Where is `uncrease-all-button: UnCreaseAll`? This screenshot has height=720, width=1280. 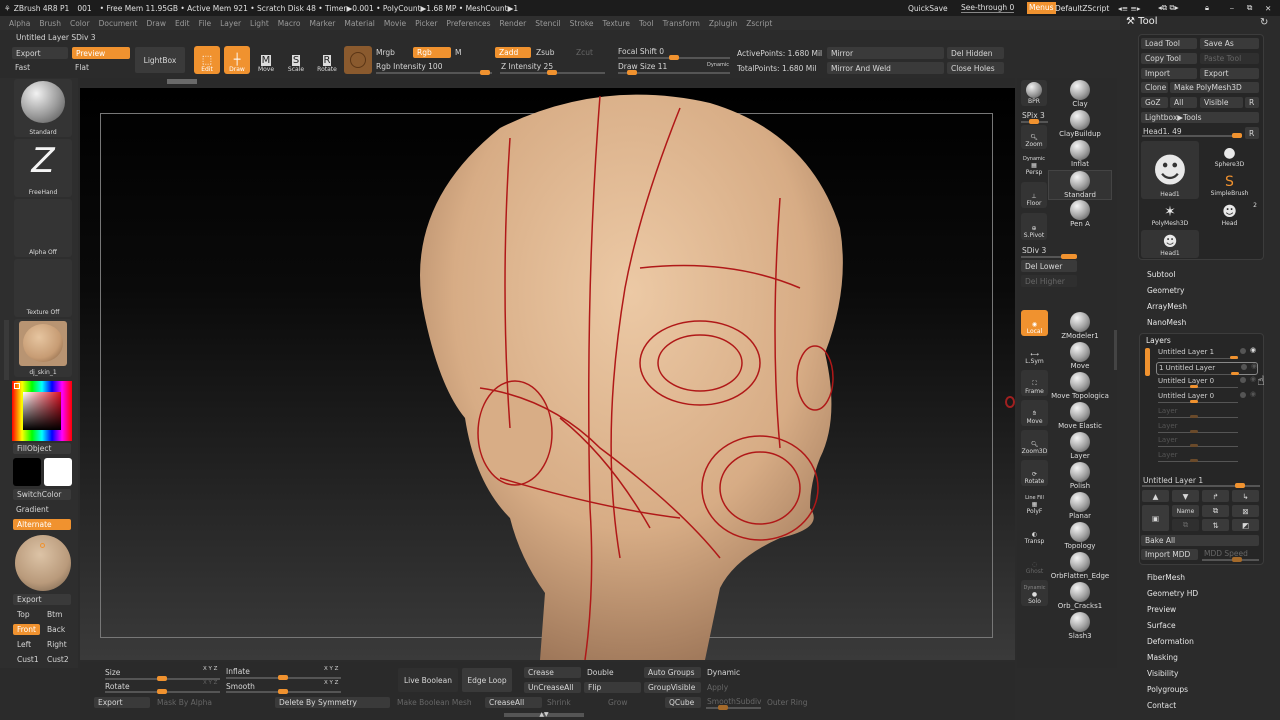 uncrease-all-button: UnCreaseAll is located at coordinates (552, 687).